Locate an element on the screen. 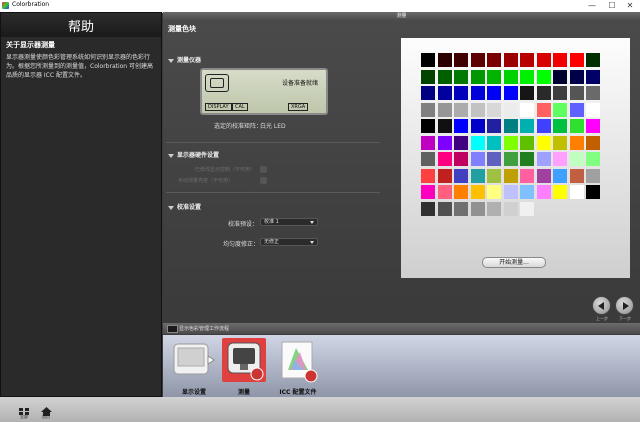 Image resolution: width=640 pixels, height=422 pixels. section-calibration: 校准设置 is located at coordinates (184, 206).